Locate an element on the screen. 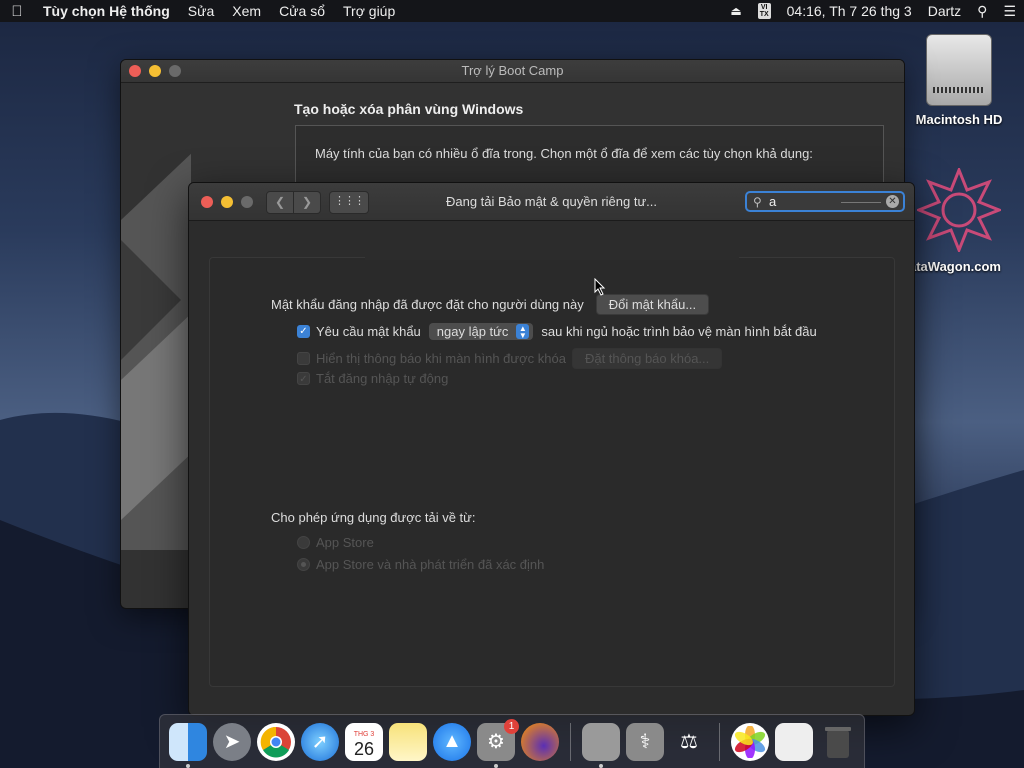  menu-help: Trợ giúp is located at coordinates (369, 11).